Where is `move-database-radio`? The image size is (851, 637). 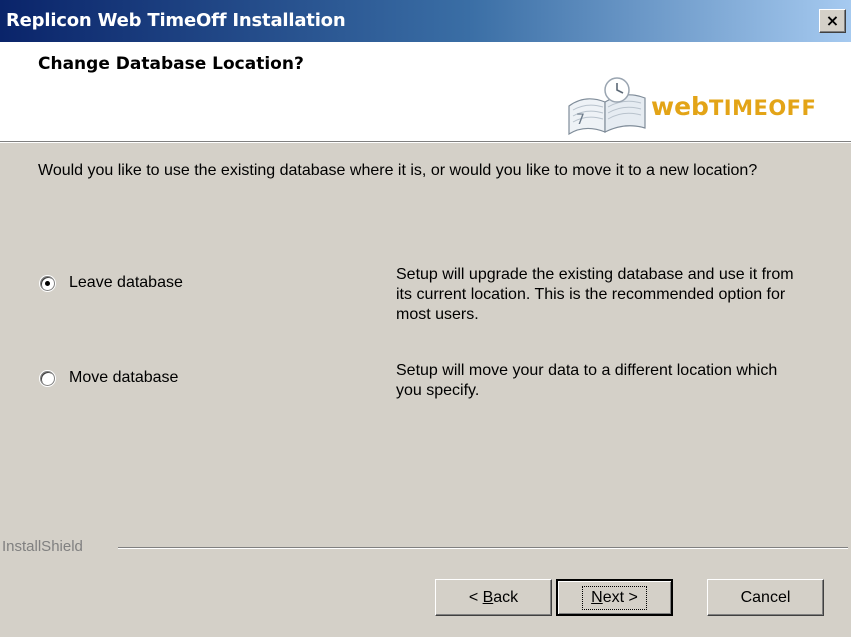
move-database-radio is located at coordinates (47, 378).